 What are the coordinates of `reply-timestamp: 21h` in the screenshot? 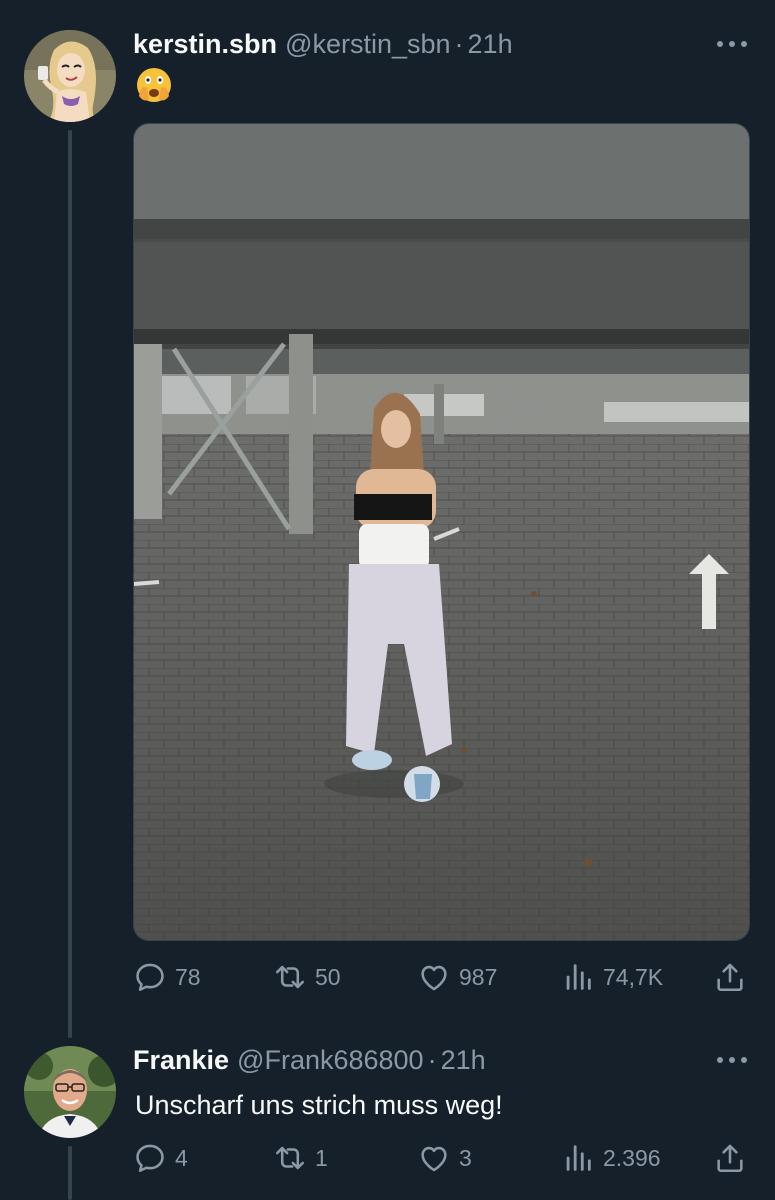 It's located at (463, 1060).